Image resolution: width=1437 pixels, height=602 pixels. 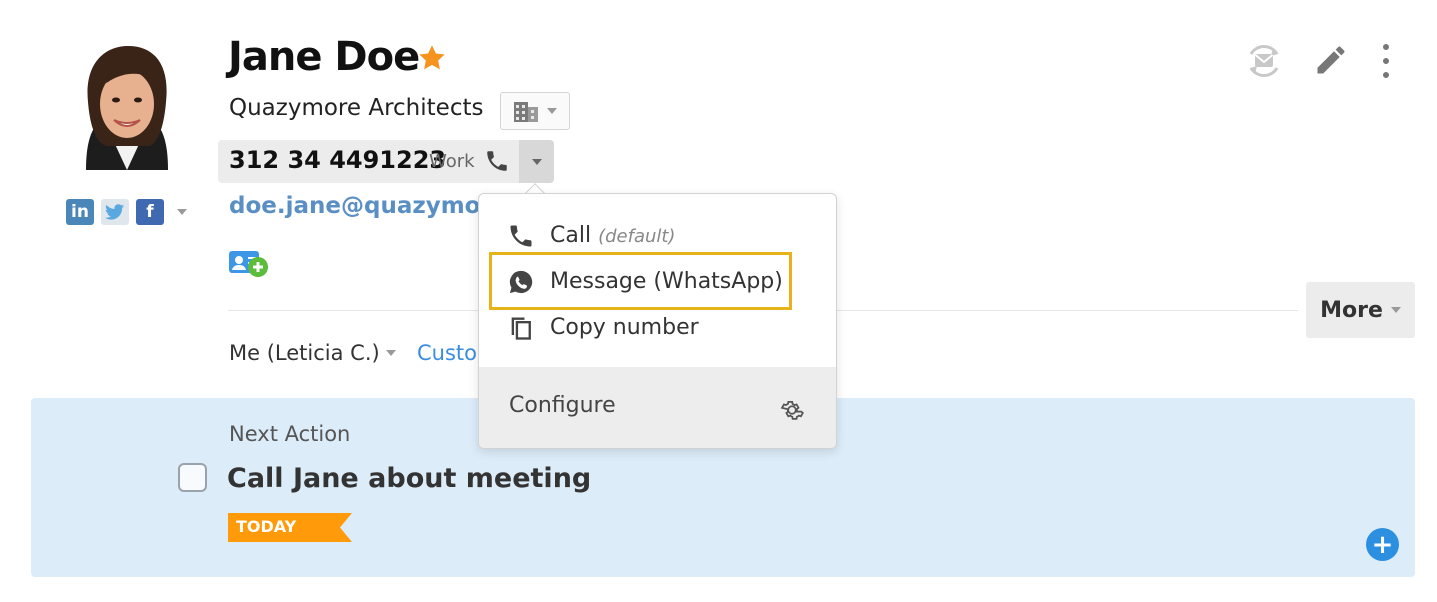 I want to click on next-action-checkbox, so click(x=192, y=477).